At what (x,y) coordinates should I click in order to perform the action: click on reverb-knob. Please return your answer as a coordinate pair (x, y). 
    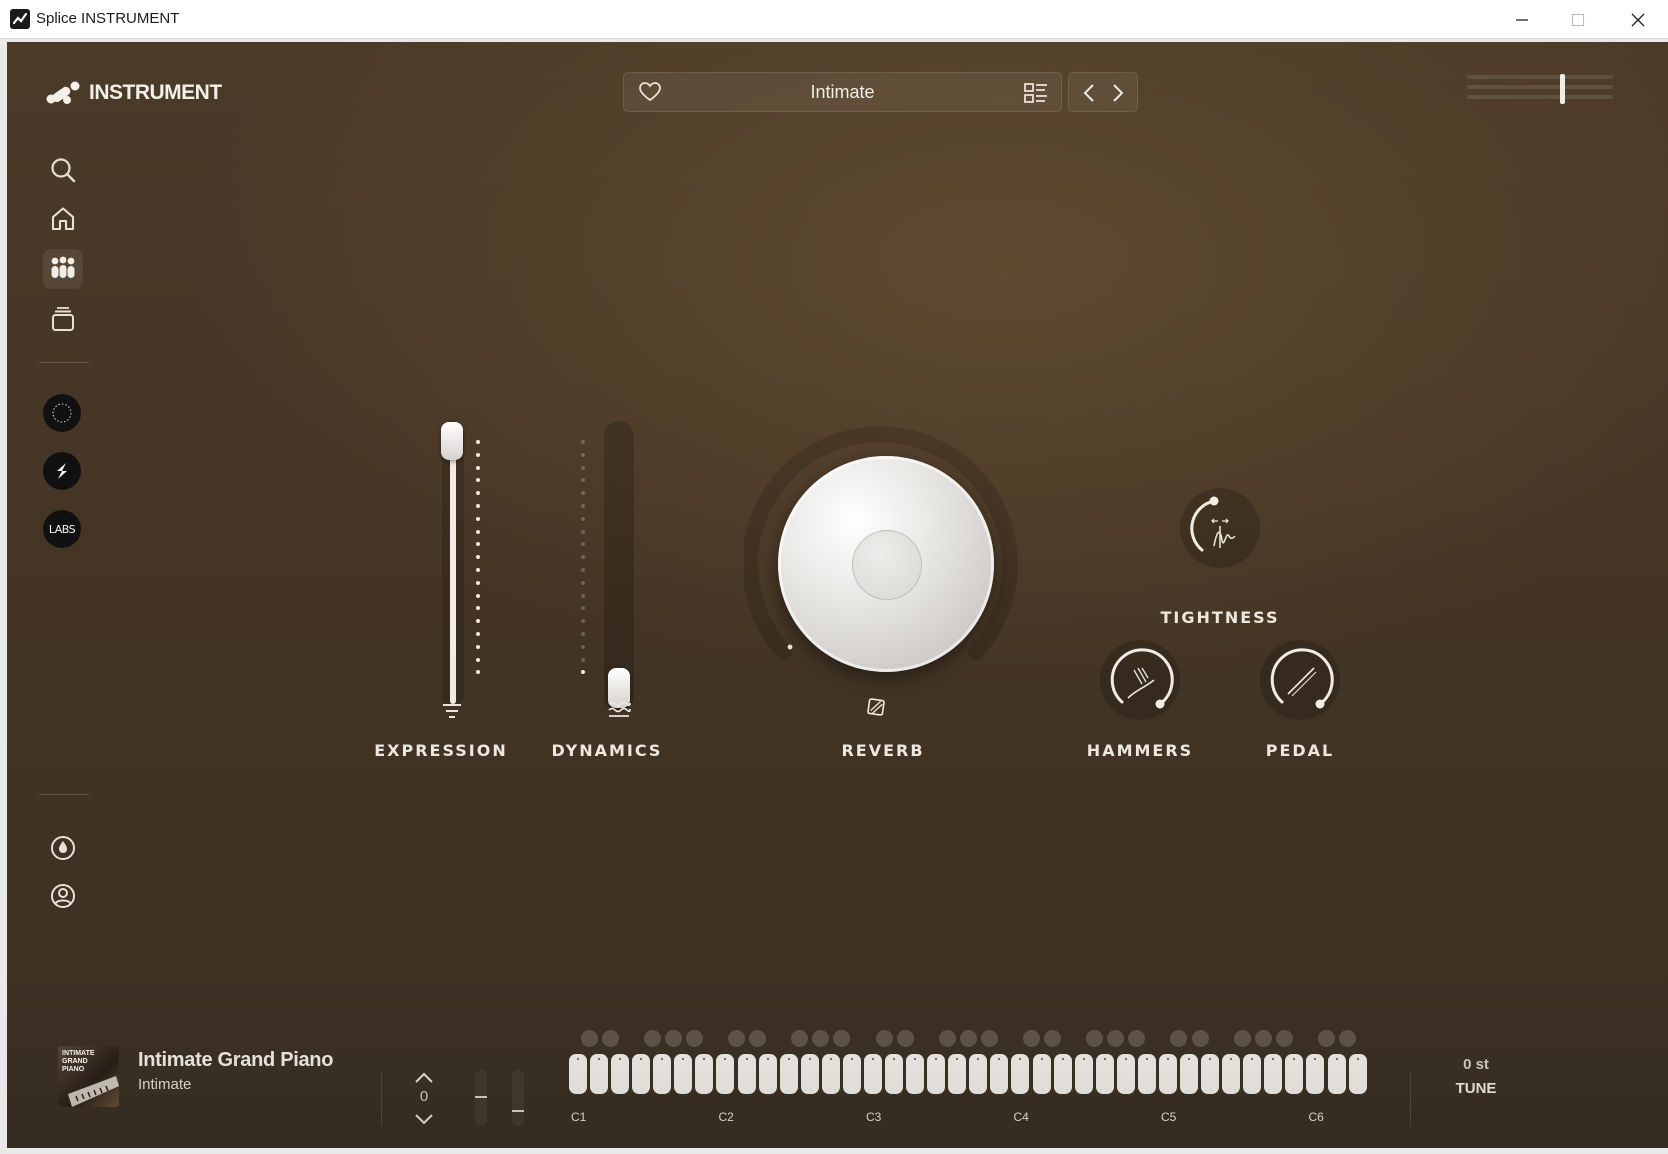
    Looking at the image, I should click on (886, 564).